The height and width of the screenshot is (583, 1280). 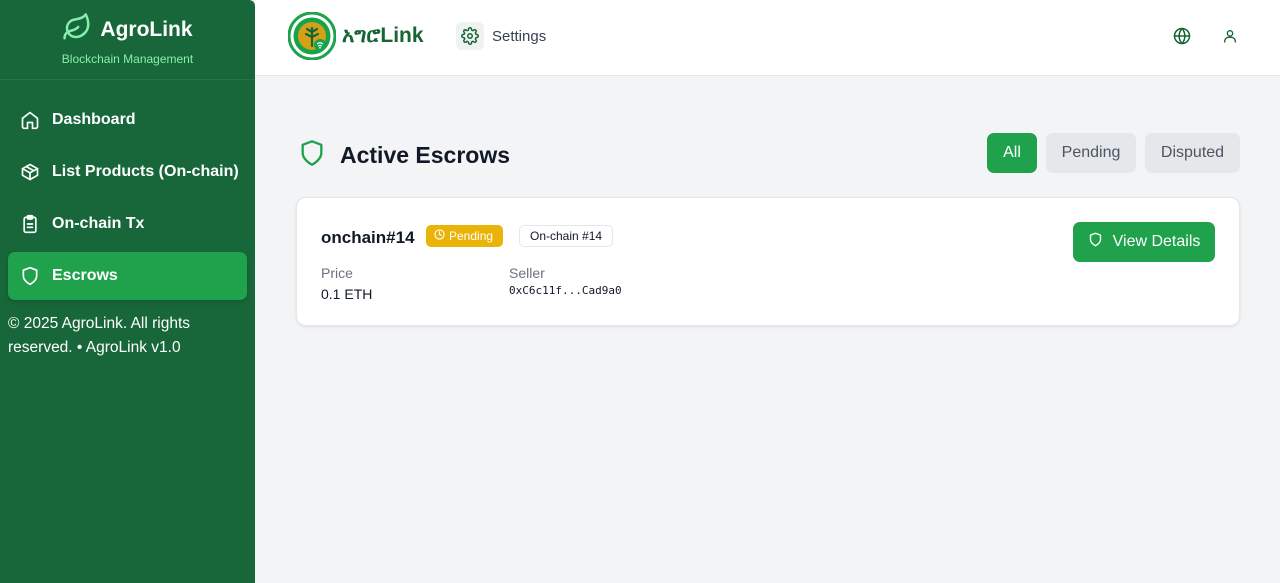 I want to click on sidebar-item-label: Dashboard, so click(x=94, y=119).